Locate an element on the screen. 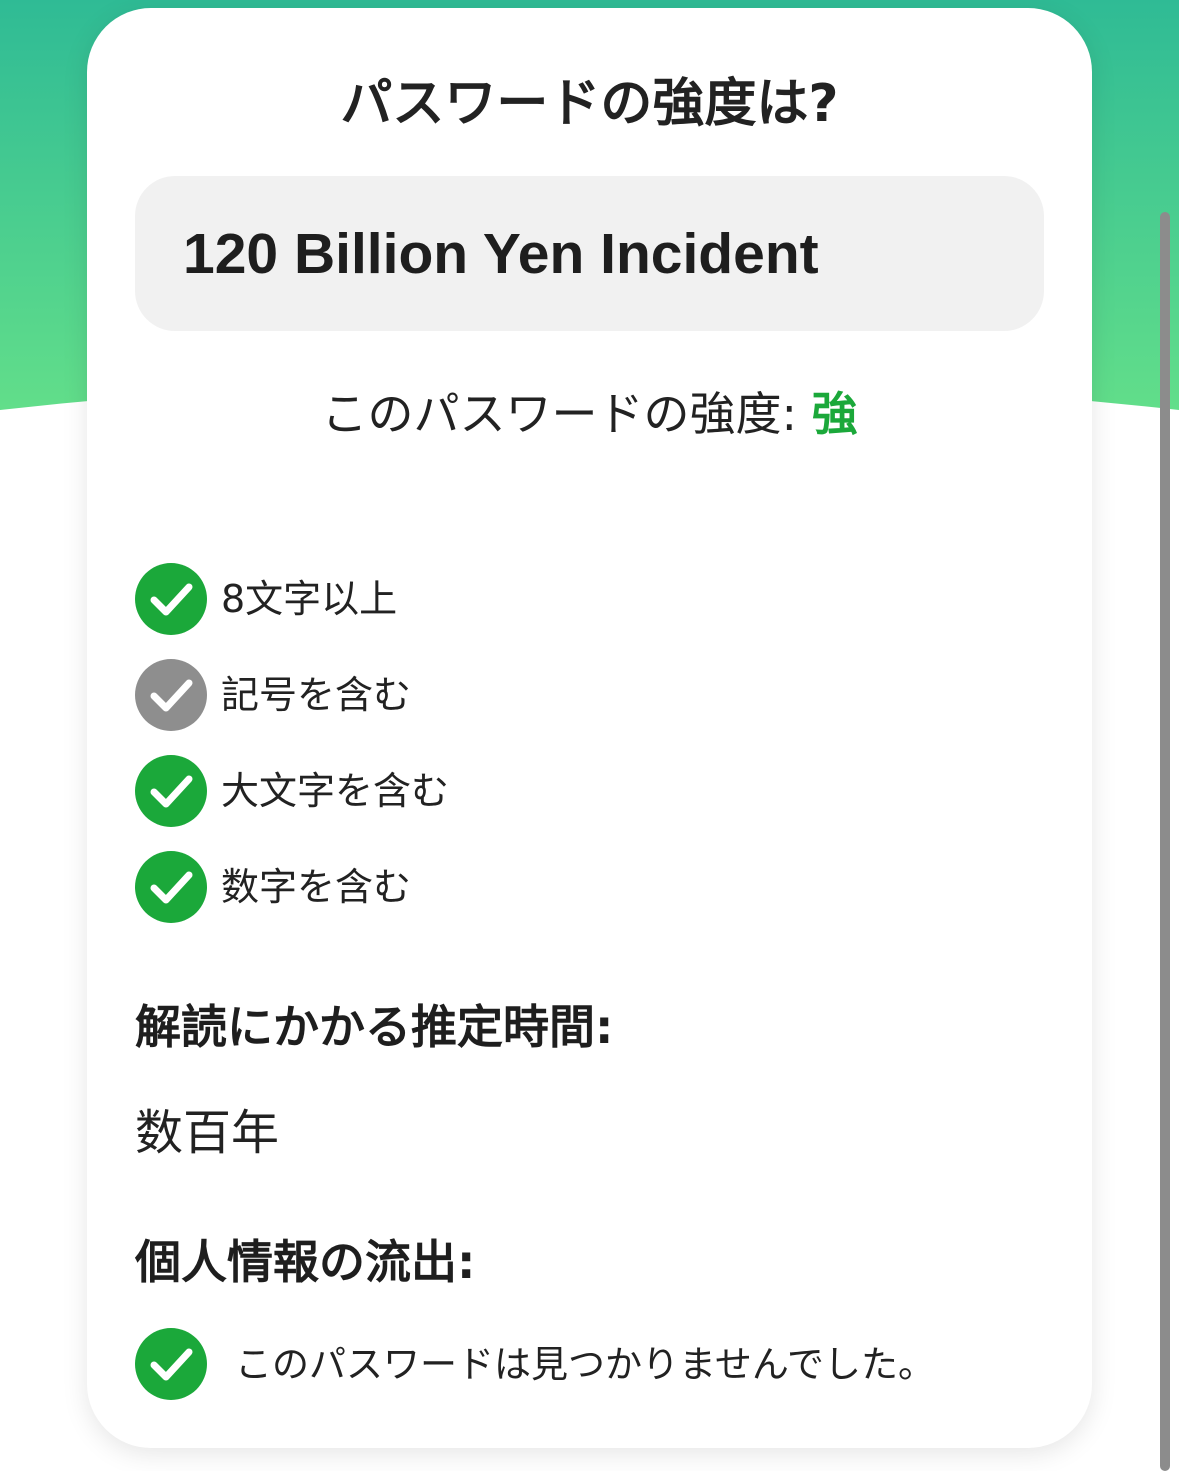 Image resolution: width=1179 pixels, height=1471 pixels. criteria-label: 記号を含む is located at coordinates (316, 695).